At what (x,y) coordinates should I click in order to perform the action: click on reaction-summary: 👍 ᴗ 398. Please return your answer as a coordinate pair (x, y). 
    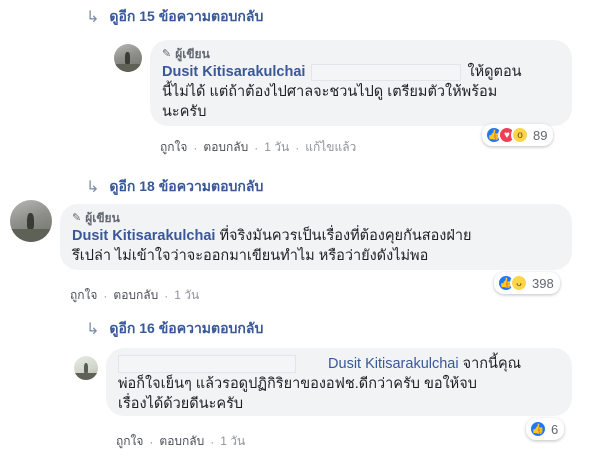
    Looking at the image, I should click on (527, 283).